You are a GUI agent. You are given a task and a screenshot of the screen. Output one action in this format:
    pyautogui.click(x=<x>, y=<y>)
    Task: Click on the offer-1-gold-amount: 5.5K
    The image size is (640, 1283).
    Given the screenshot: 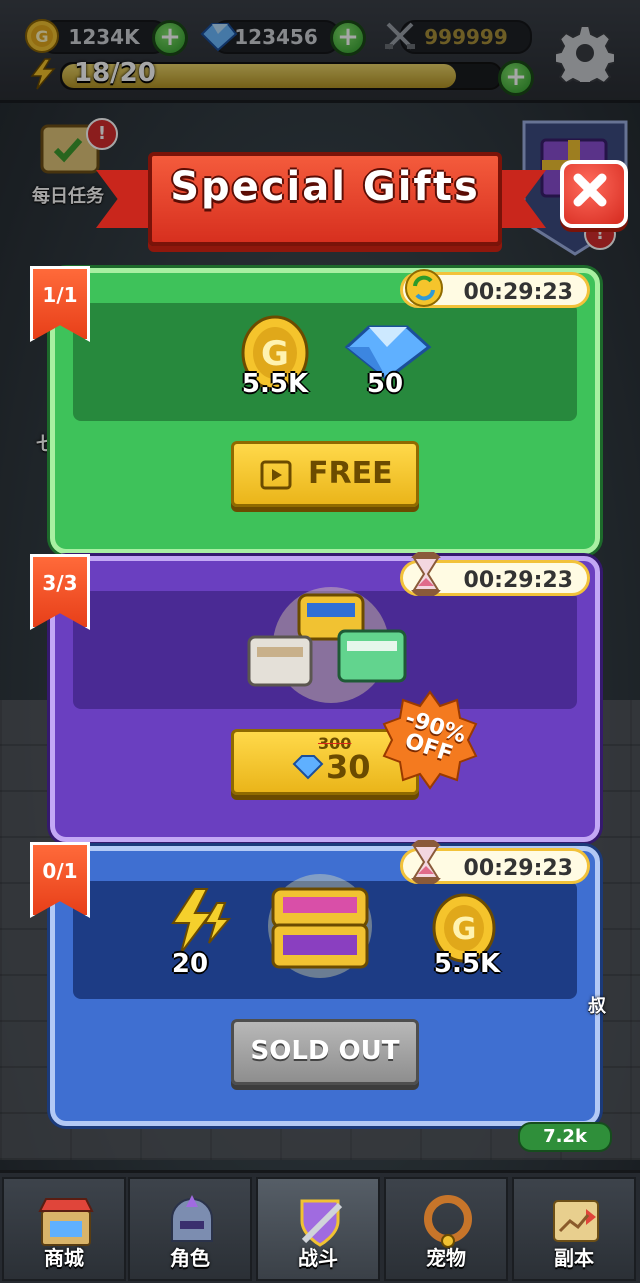 What is the action you would take?
    pyautogui.click(x=275, y=384)
    